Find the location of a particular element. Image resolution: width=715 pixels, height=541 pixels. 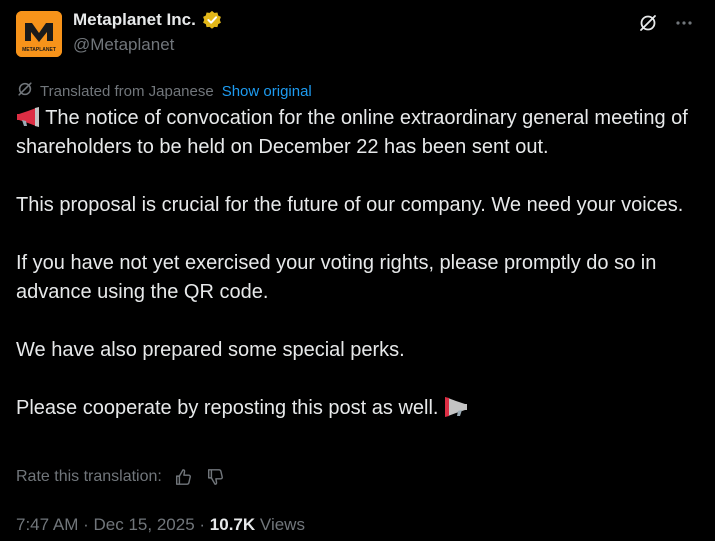

post-time: 7:47 AM is located at coordinates (47, 524).